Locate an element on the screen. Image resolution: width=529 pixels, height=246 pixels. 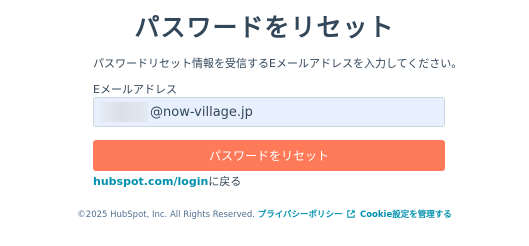
redacted-email-prefix is located at coordinates (124, 112).